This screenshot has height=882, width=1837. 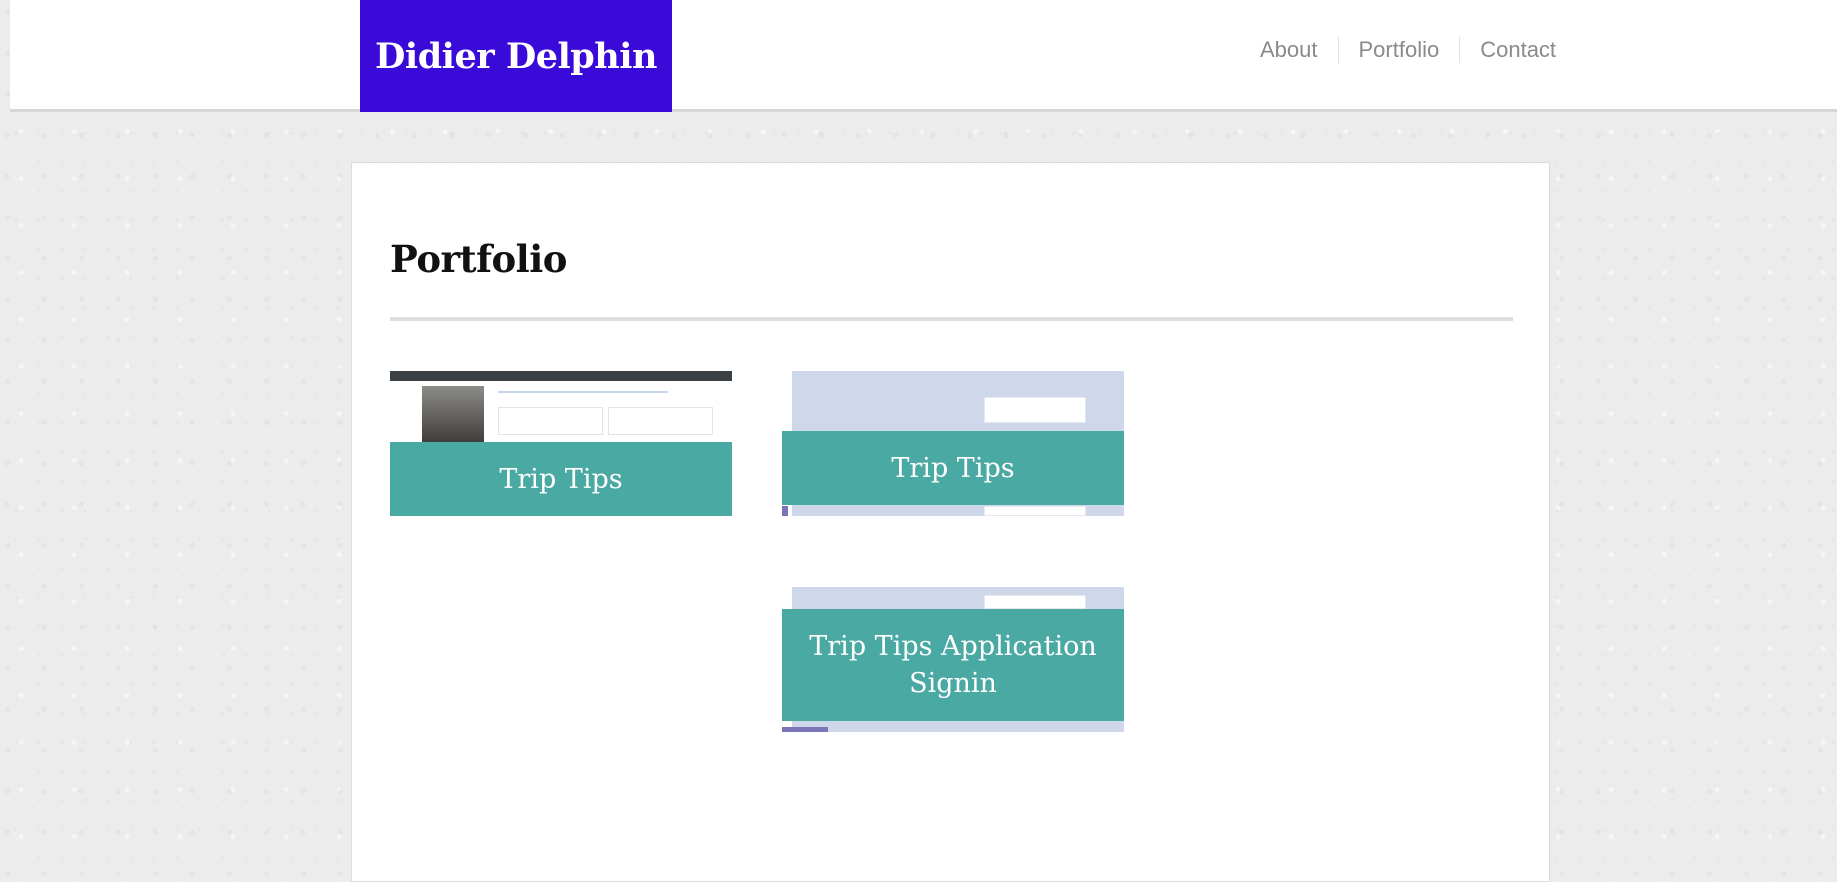 What do you see at coordinates (1398, 50) in the screenshot?
I see `nav-portfolio: Portfolio` at bounding box center [1398, 50].